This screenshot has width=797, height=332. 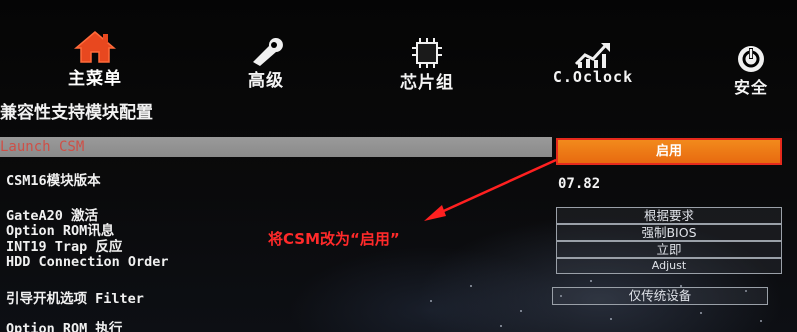 What do you see at coordinates (334, 239) in the screenshot?
I see `annotation-instruction: 将CSM改为“启用”` at bounding box center [334, 239].